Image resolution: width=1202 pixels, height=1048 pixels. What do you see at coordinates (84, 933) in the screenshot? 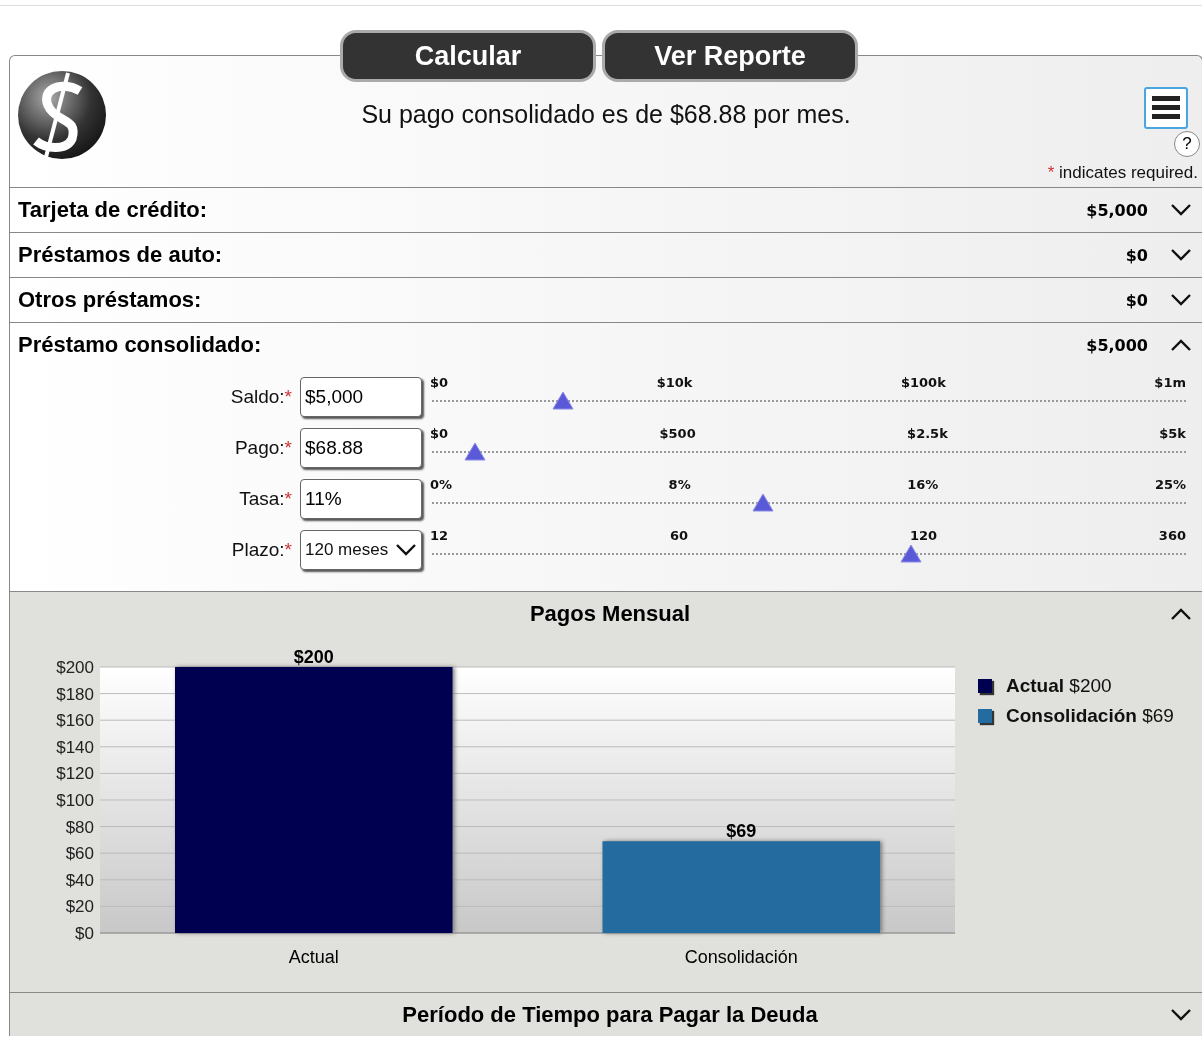
I see `axis-tick-label: $0` at bounding box center [84, 933].